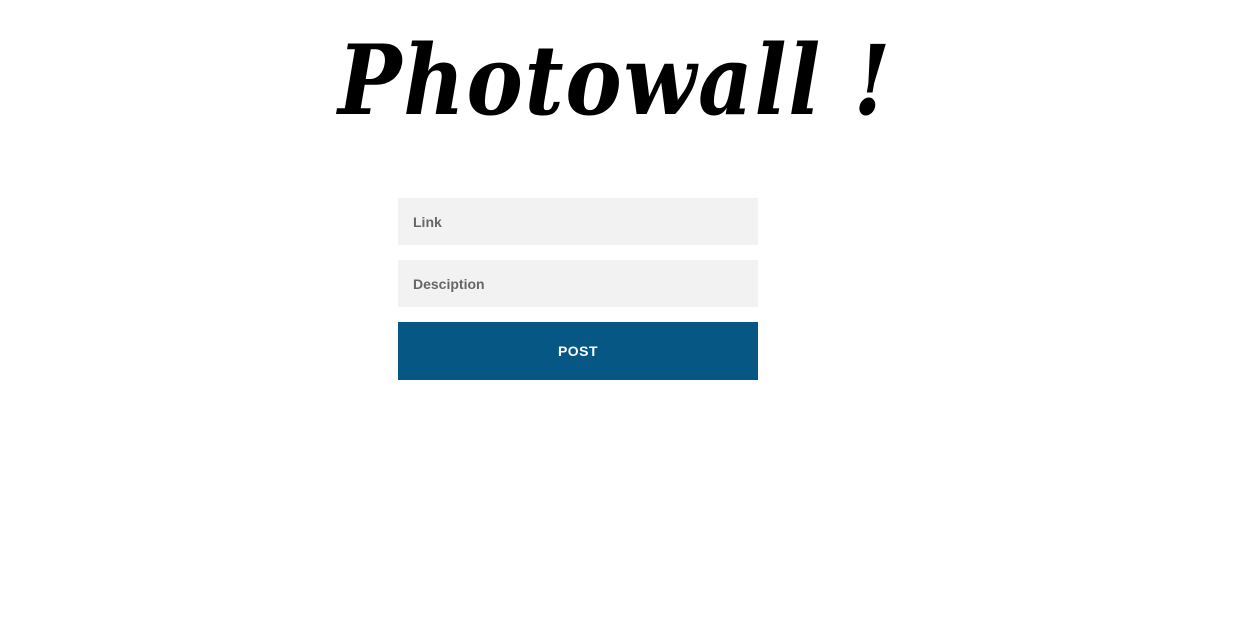 This screenshot has height=642, width=1247. I want to click on post-form: POST, so click(578, 289).